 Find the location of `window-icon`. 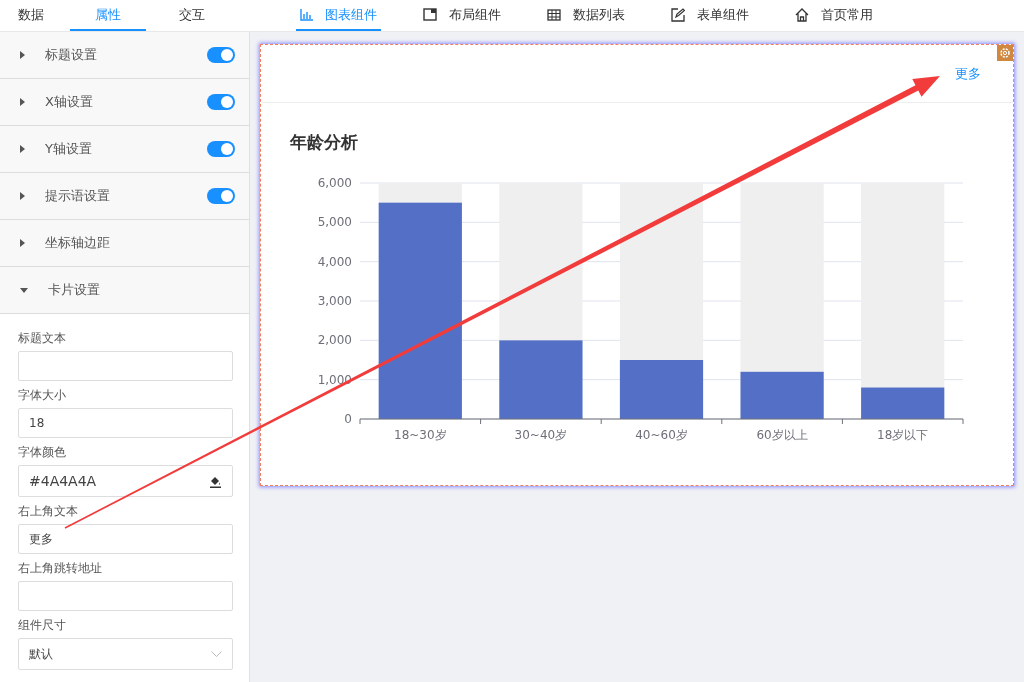

window-icon is located at coordinates (430, 14).